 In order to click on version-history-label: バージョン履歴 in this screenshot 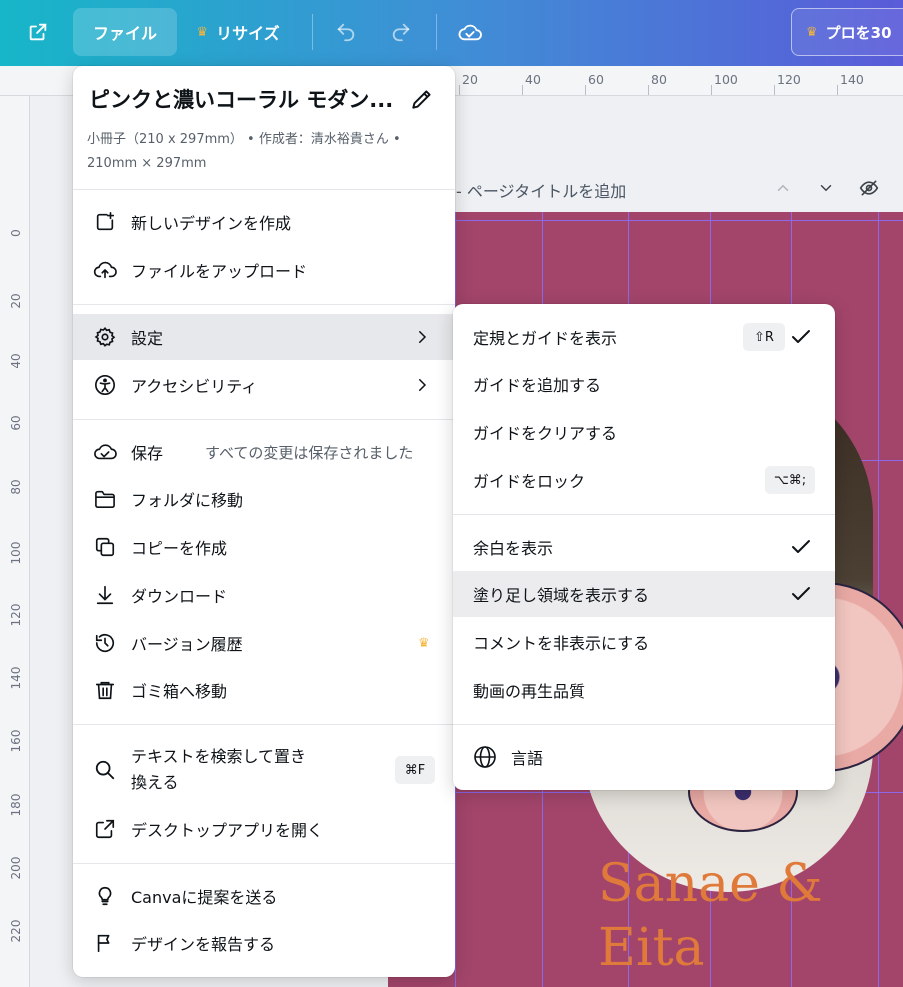, I will do `click(187, 644)`.